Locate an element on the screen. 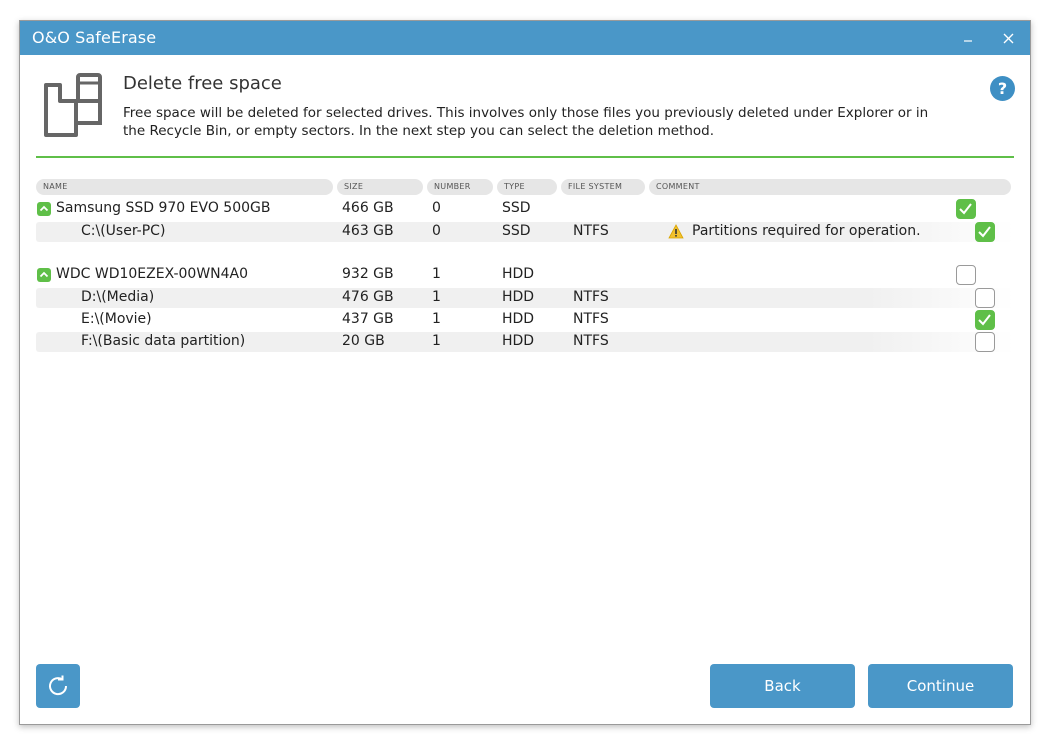 The height and width of the screenshot is (744, 1050). close-icon is located at coordinates (1008, 38).